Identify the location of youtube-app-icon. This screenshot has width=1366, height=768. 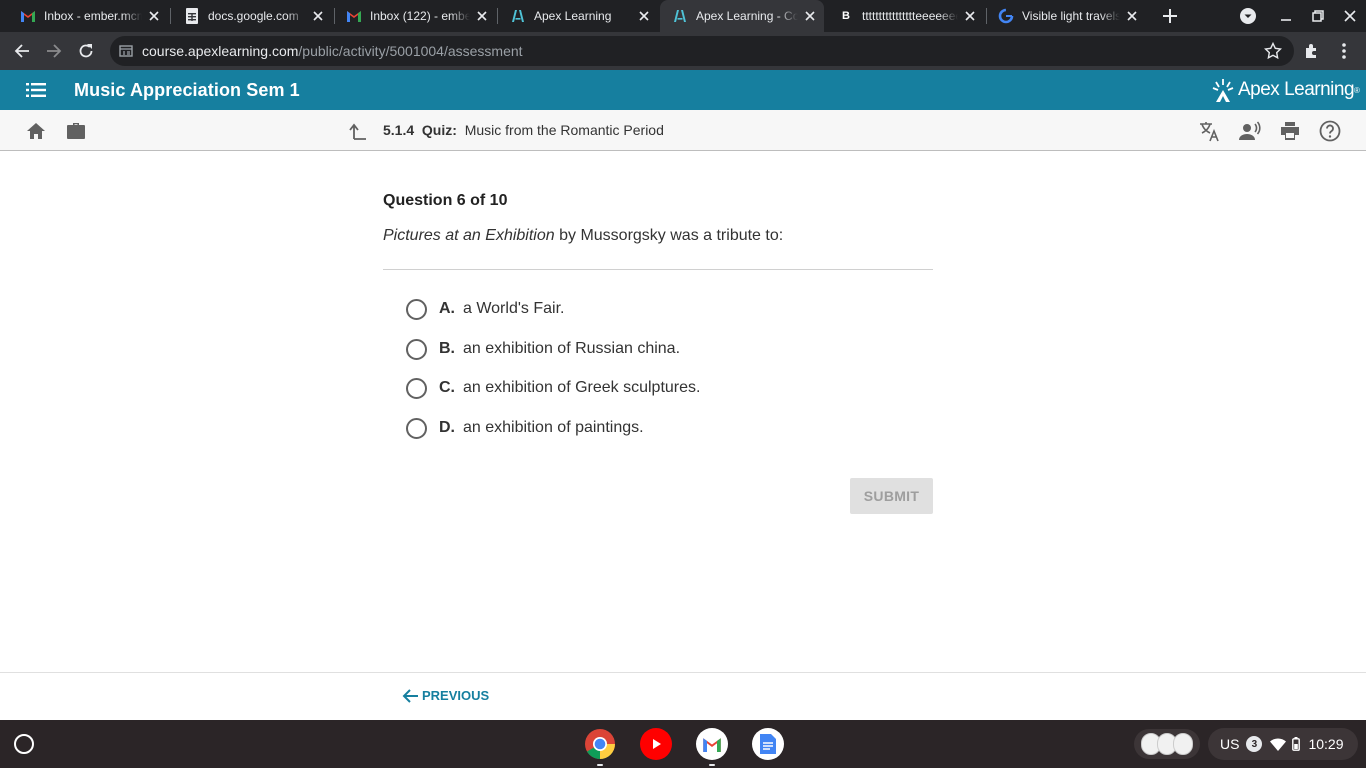
(656, 744).